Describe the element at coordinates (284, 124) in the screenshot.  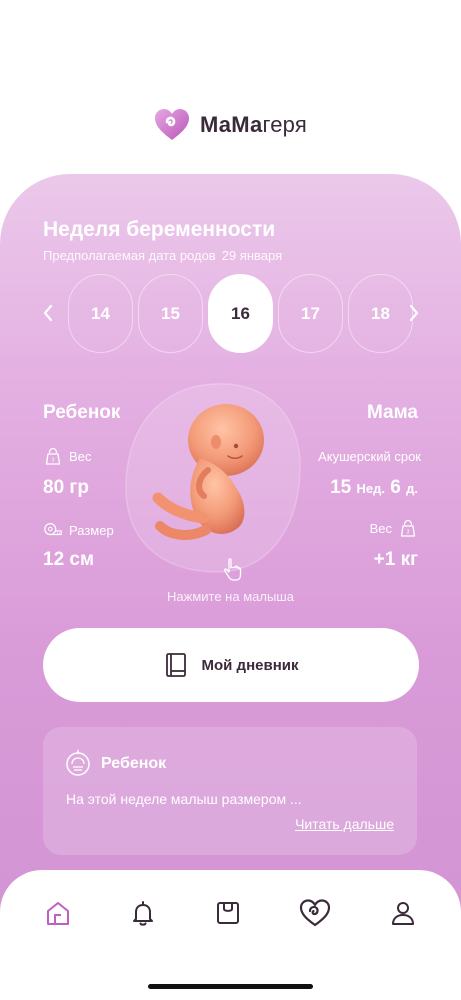
I see `brand-name-light: геря` at that location.